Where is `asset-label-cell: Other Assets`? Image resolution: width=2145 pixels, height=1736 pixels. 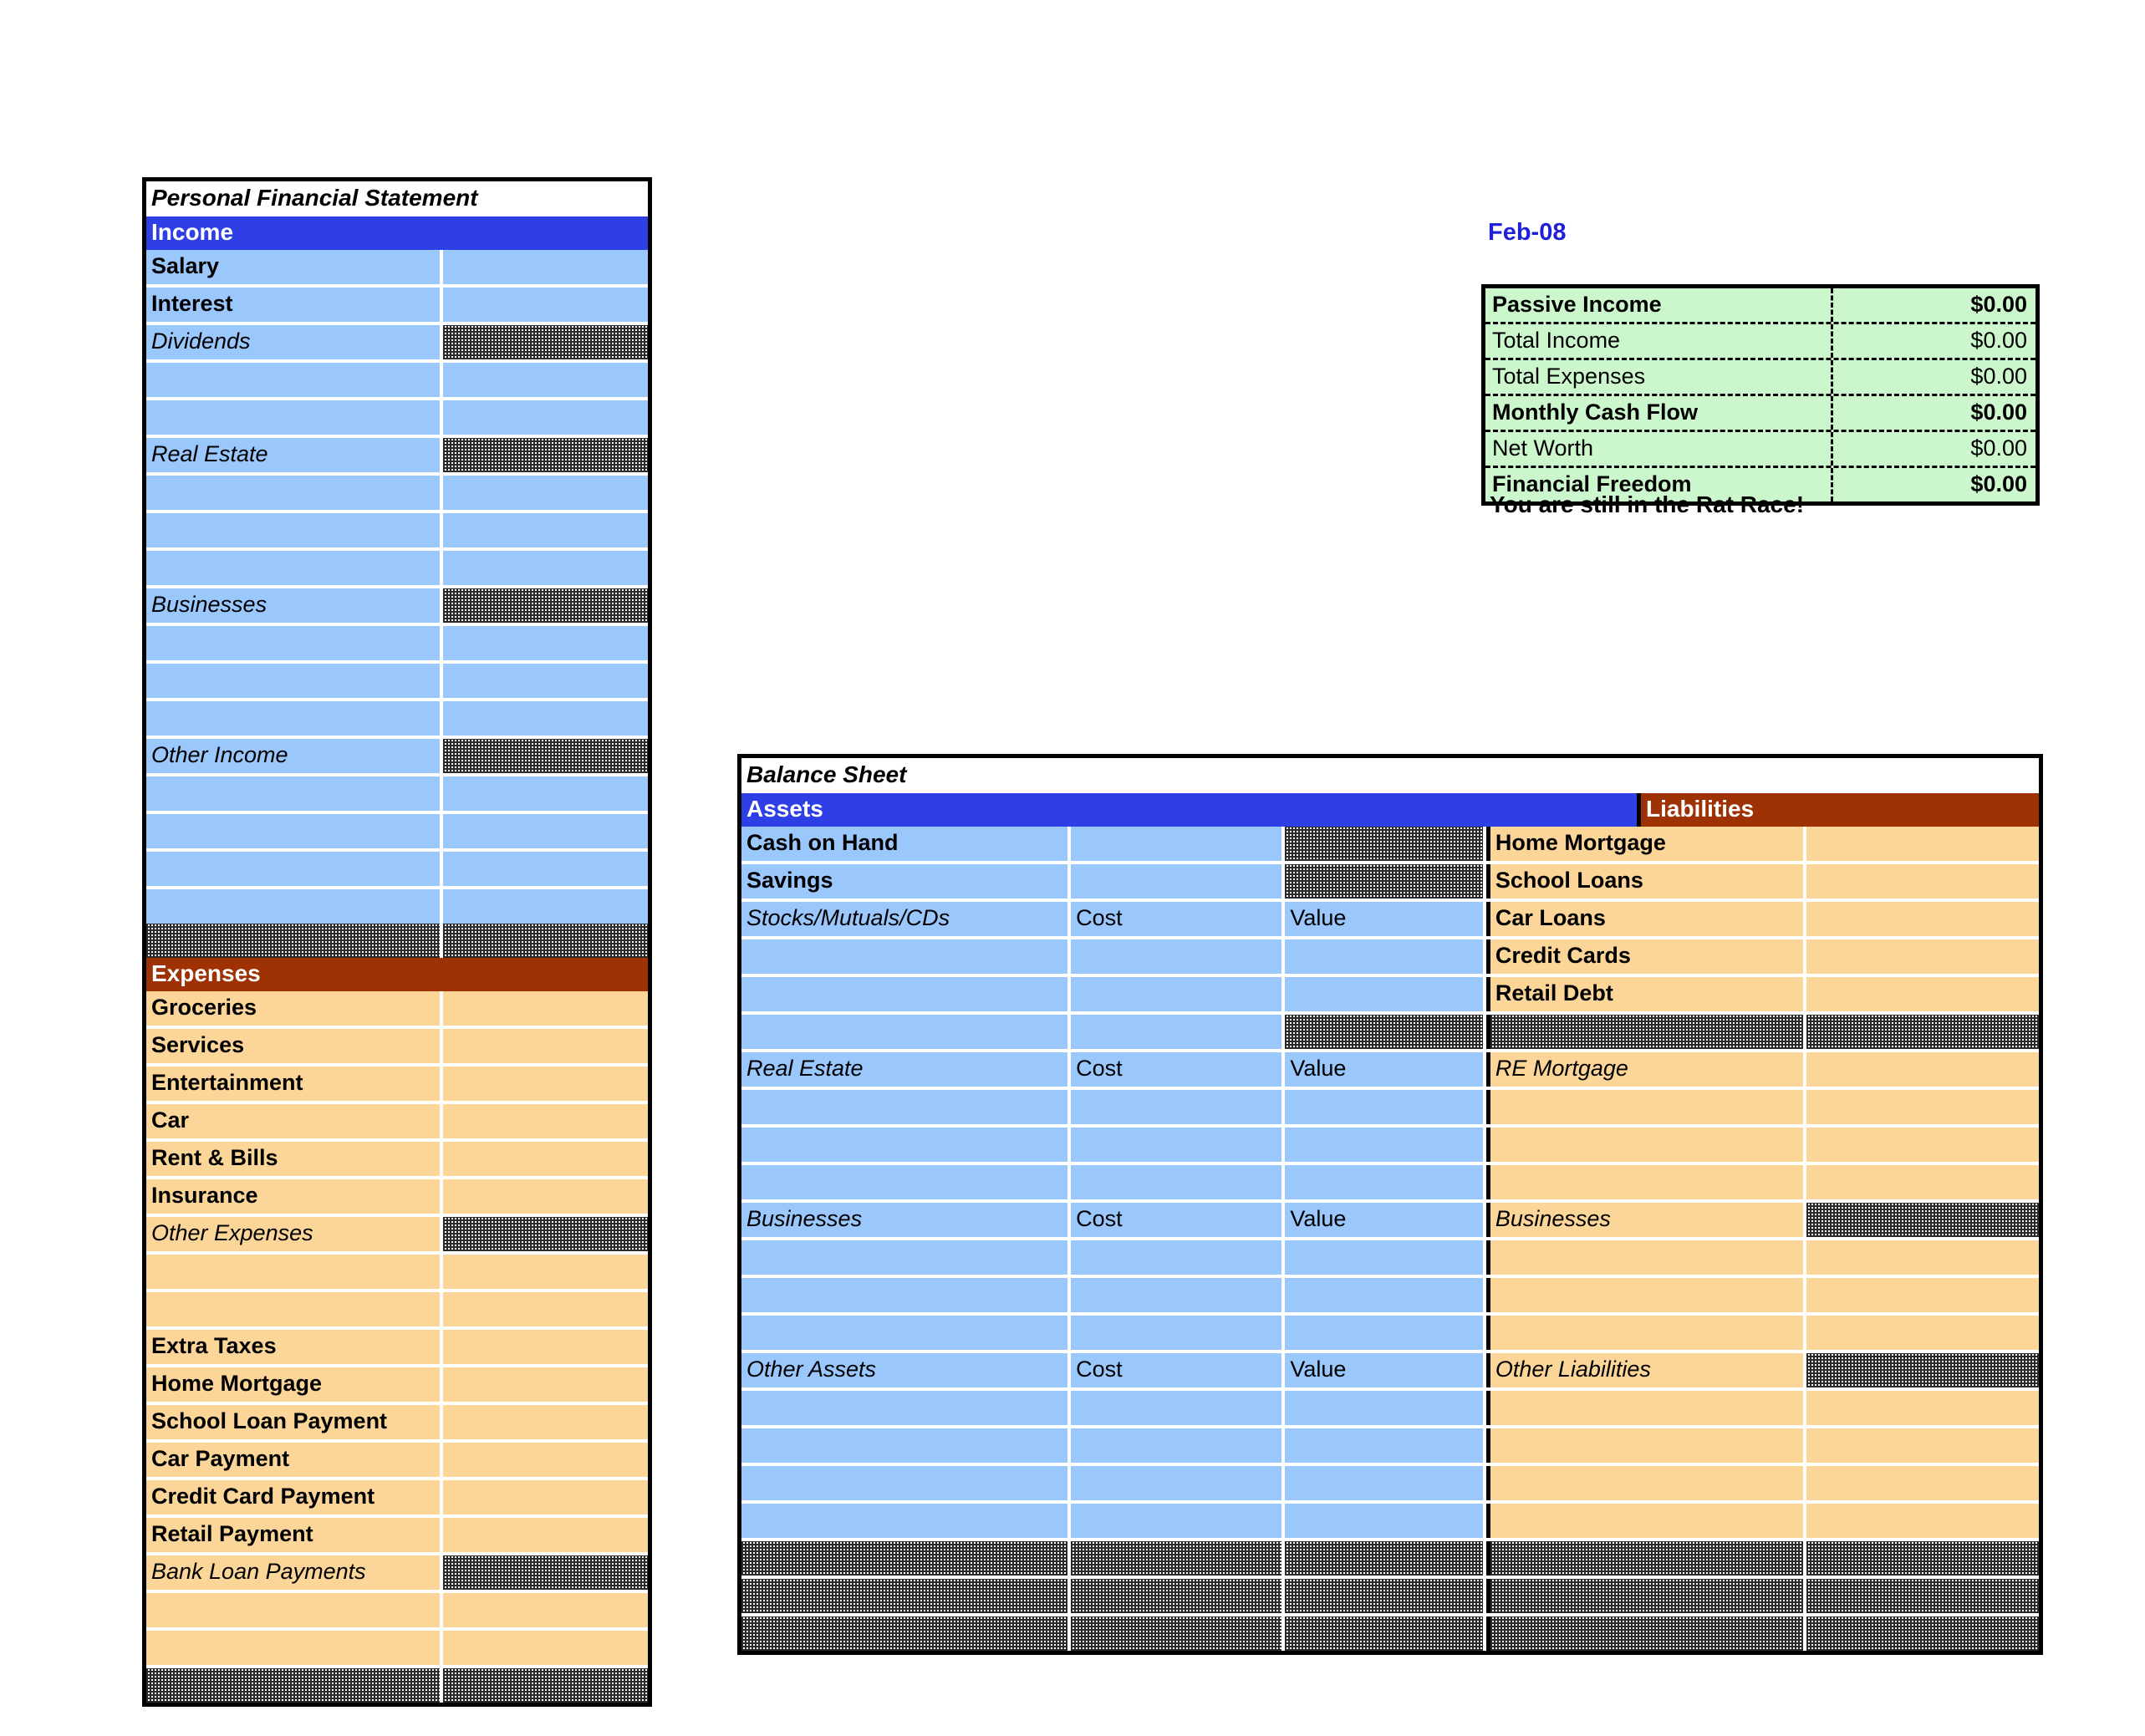 asset-label-cell: Other Assets is located at coordinates (904, 1370).